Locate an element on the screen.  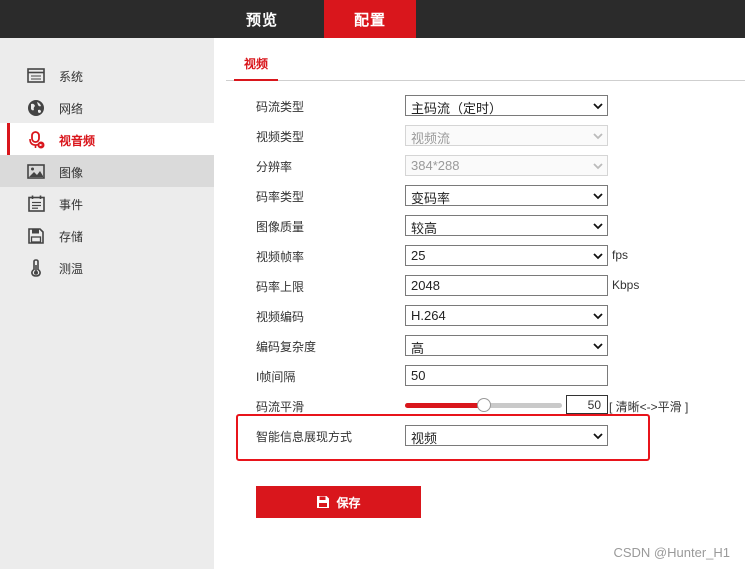
frame-rate-row: 视频帧率 25 fps is located at coordinates (466, 256).